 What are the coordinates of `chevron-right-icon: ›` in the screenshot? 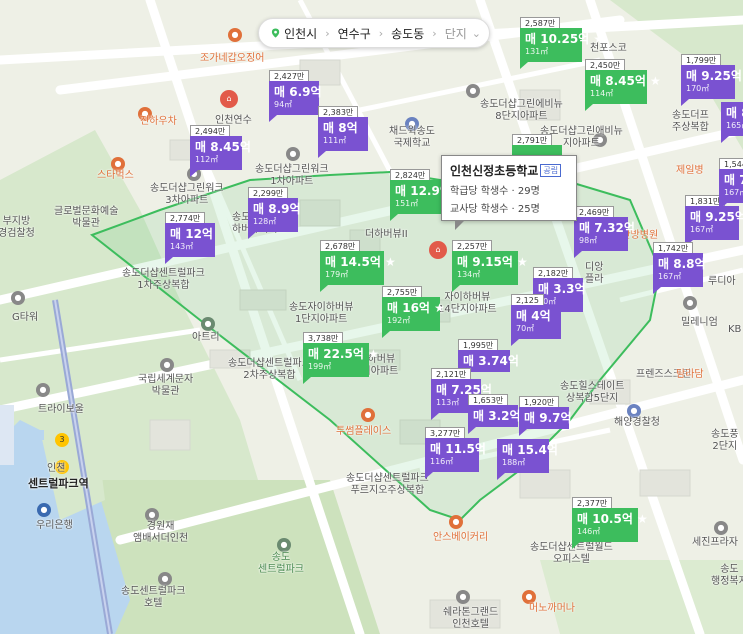 It's located at (327, 33).